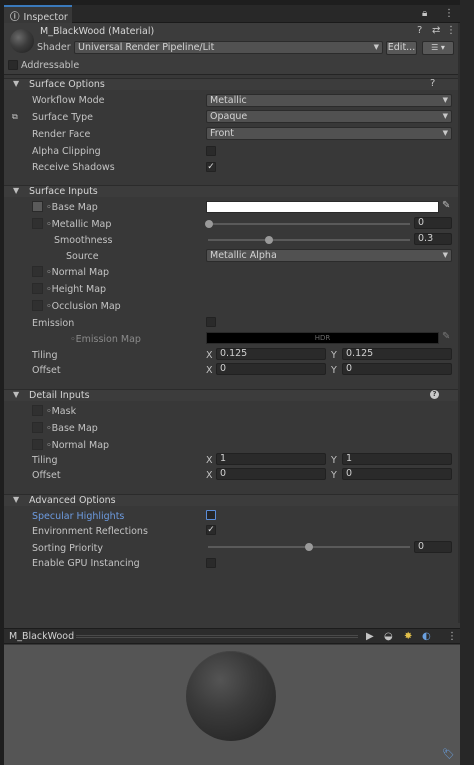 This screenshot has height=765, width=474. I want to click on preview-drag-handle, so click(217, 636).